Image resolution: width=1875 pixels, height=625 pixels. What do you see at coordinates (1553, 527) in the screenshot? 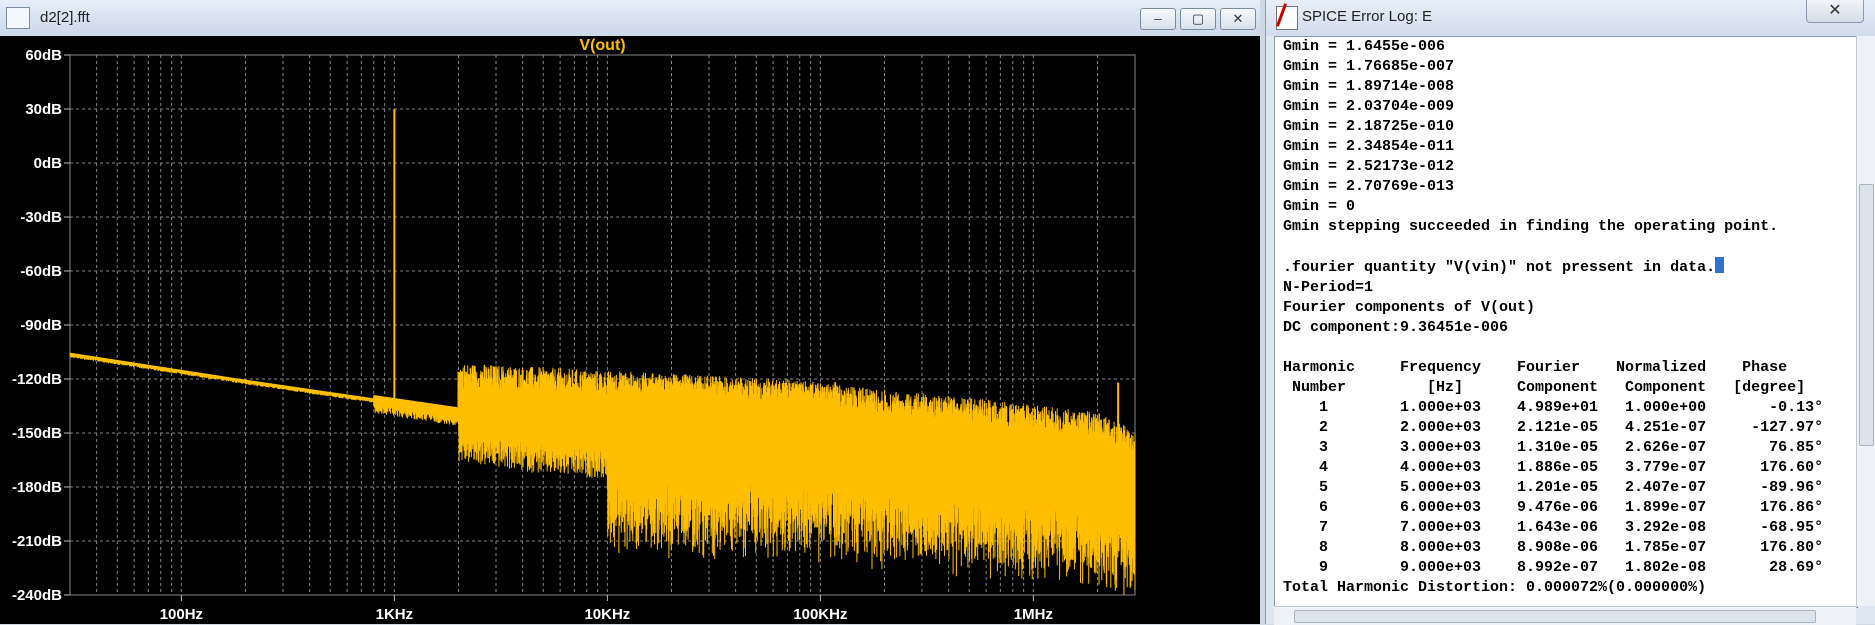
I see `log-line: 7 7.000e+03 1.643e-06 3.292e-08 -68.95°` at bounding box center [1553, 527].